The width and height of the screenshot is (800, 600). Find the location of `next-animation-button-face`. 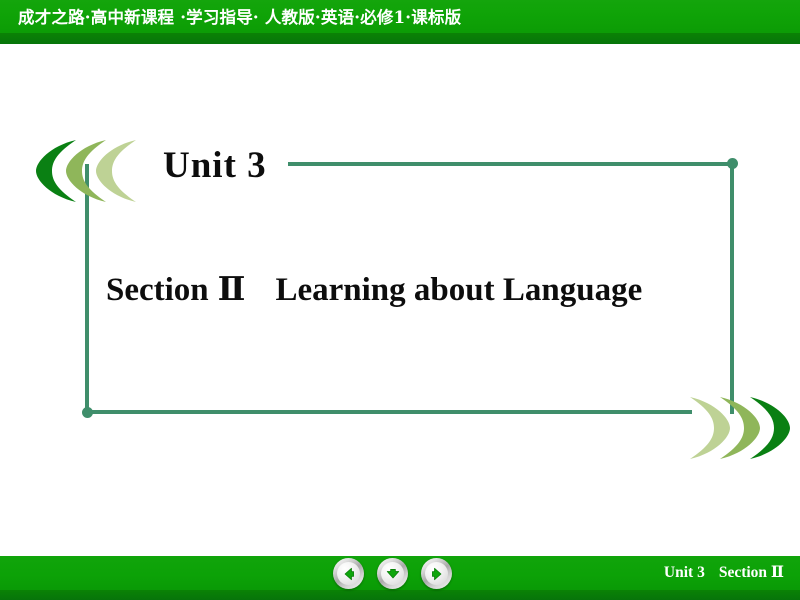

next-animation-button-face is located at coordinates (392, 573).